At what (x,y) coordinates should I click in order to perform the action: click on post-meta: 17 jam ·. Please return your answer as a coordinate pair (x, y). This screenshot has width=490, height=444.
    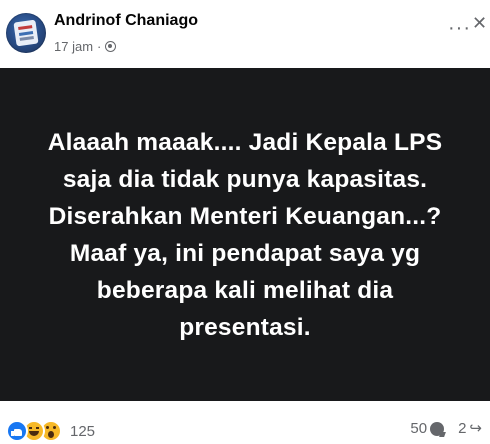
    Looking at the image, I should click on (85, 46).